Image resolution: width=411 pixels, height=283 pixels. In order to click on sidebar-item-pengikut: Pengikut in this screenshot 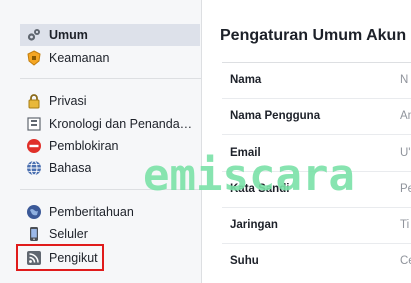, I will do `click(110, 258)`.